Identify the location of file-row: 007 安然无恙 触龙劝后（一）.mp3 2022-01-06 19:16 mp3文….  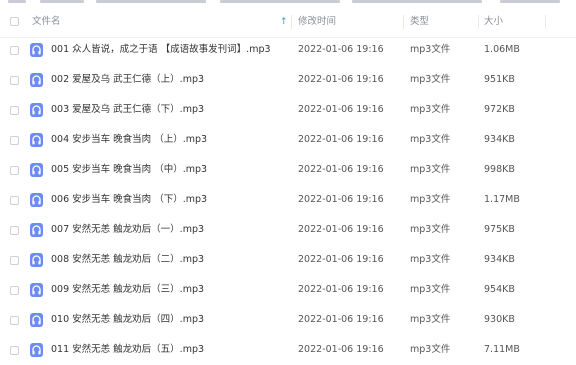
(288, 230).